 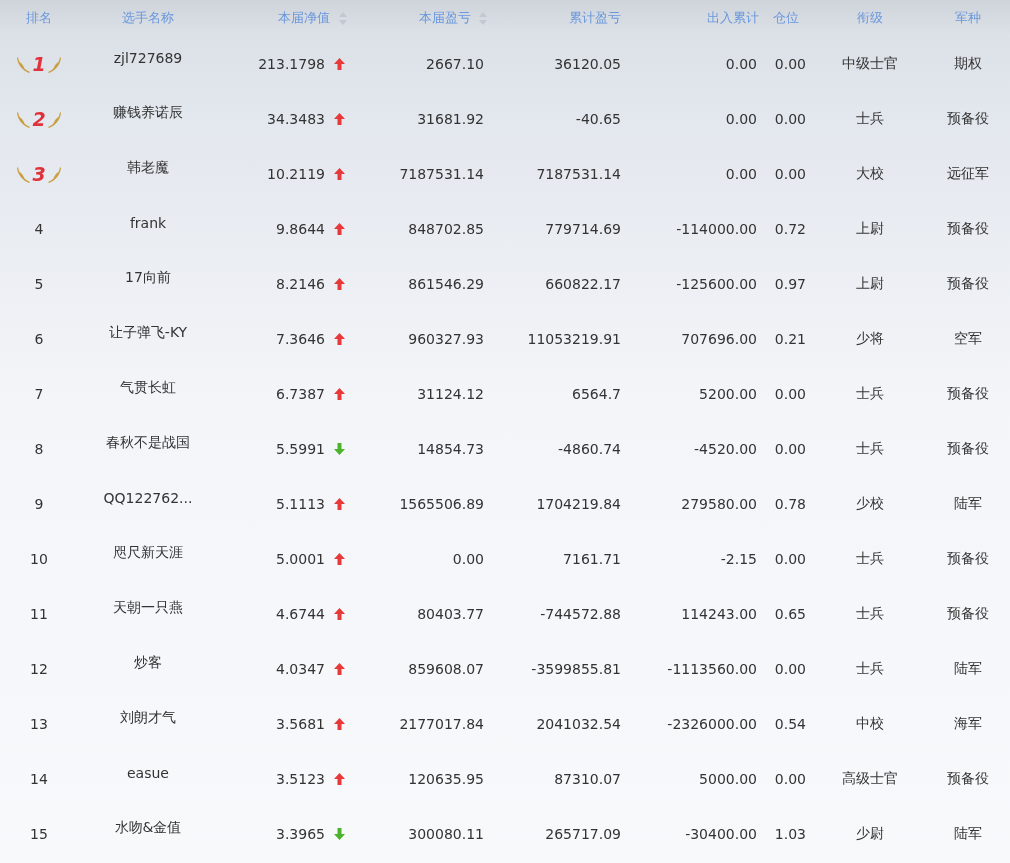 What do you see at coordinates (790, 283) in the screenshot?
I see `table-cell: 0.97` at bounding box center [790, 283].